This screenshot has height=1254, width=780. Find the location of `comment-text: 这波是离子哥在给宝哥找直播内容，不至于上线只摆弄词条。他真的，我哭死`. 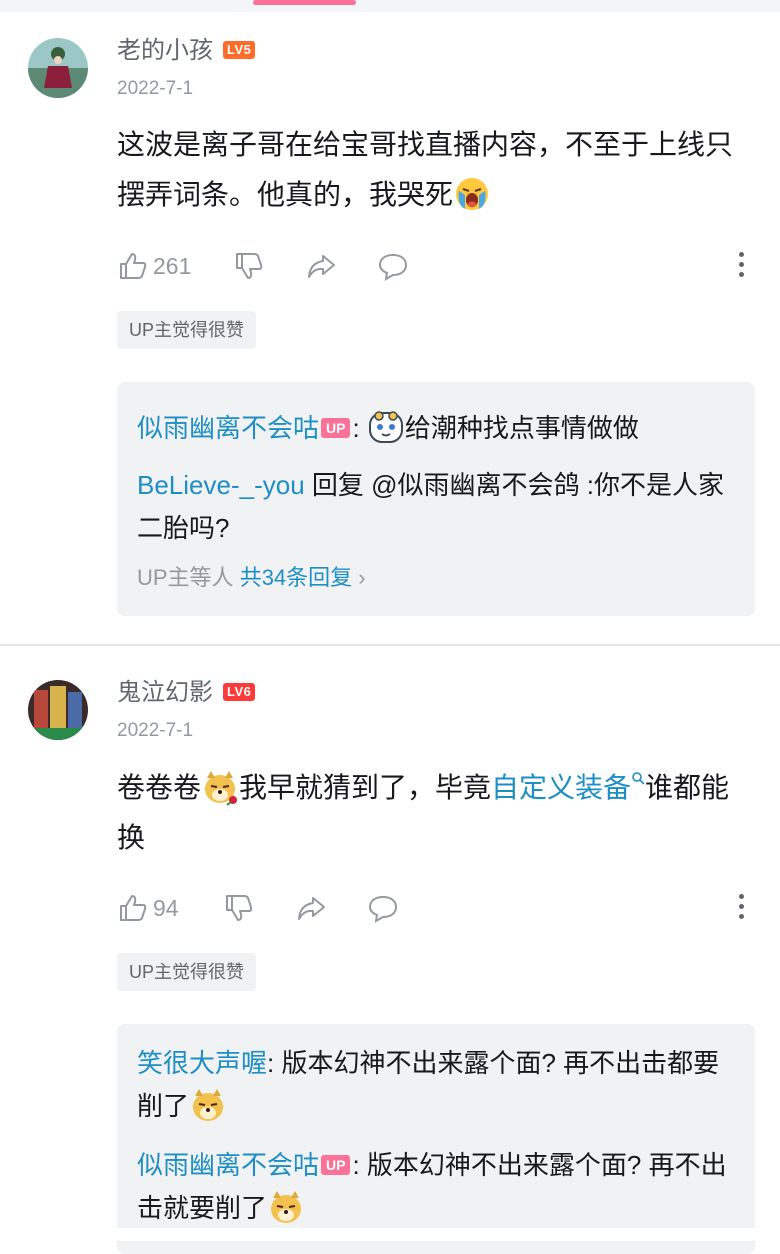

comment-text: 这波是离子哥在给宝哥找直播内容，不至于上线只摆弄词条。他真的，我哭死 is located at coordinates (437, 170).